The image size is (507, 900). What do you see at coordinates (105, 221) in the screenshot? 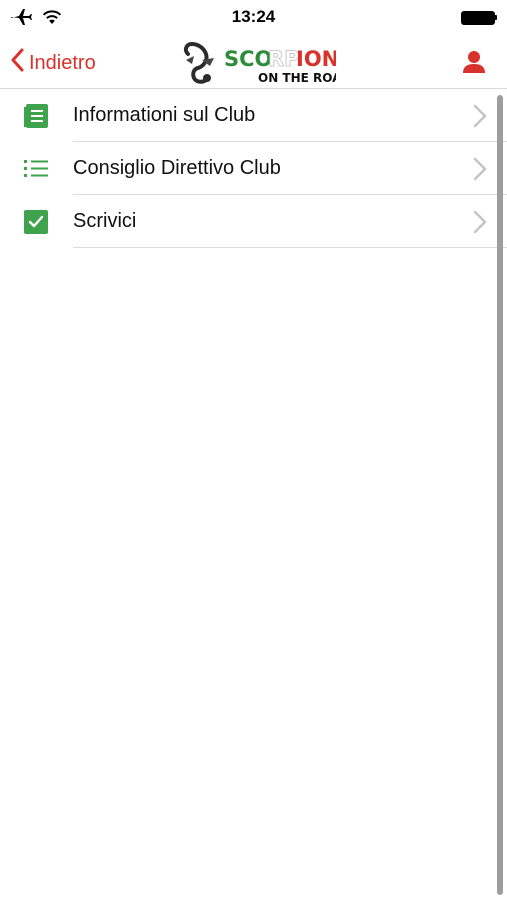
I see `menu-item-label: Scrivici` at bounding box center [105, 221].